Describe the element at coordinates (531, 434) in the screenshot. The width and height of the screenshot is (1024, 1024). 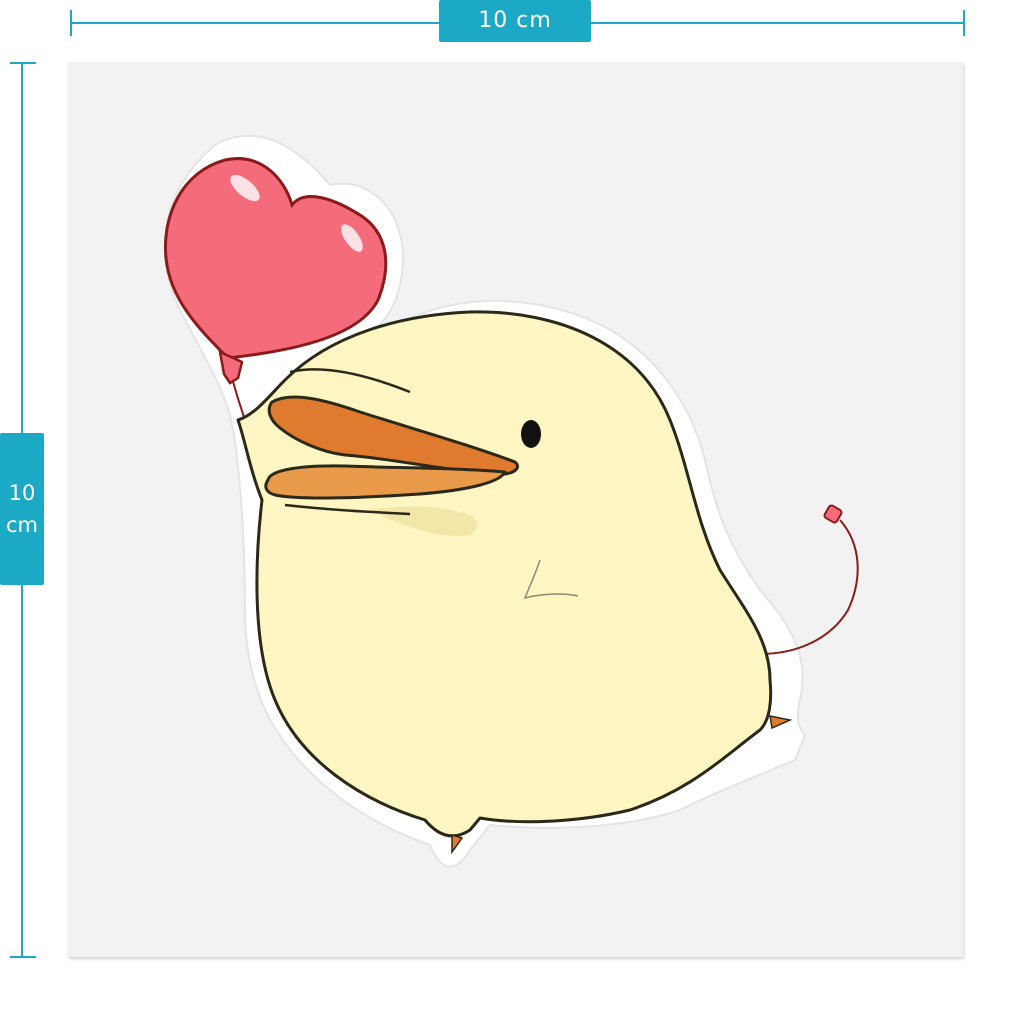
I see `duck-eye` at that location.